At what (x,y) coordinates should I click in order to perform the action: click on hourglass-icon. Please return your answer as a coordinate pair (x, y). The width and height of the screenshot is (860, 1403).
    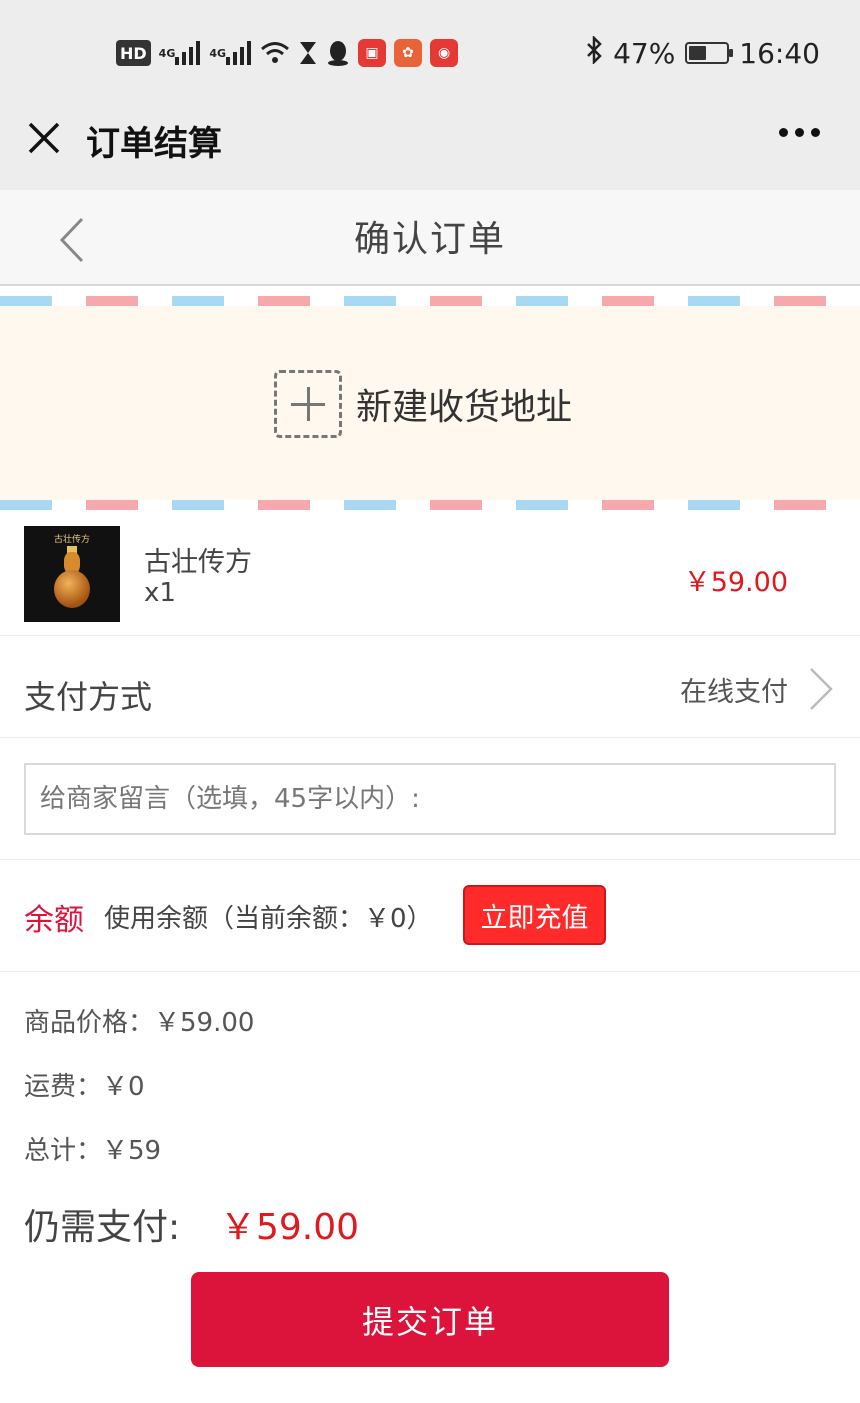
    Looking at the image, I should click on (308, 53).